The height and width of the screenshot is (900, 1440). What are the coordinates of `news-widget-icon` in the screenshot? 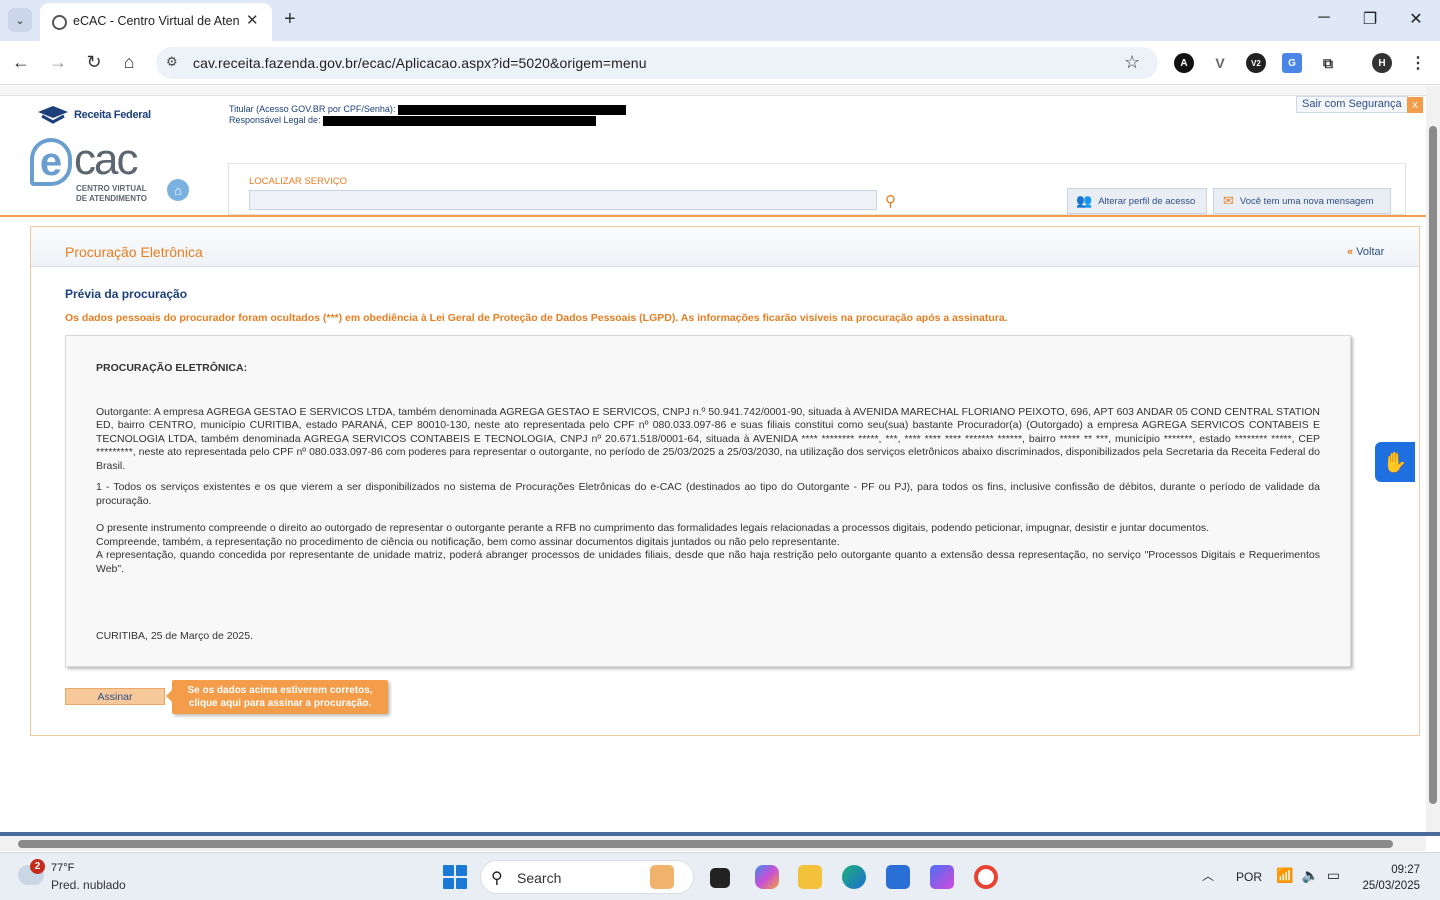 It's located at (662, 877).